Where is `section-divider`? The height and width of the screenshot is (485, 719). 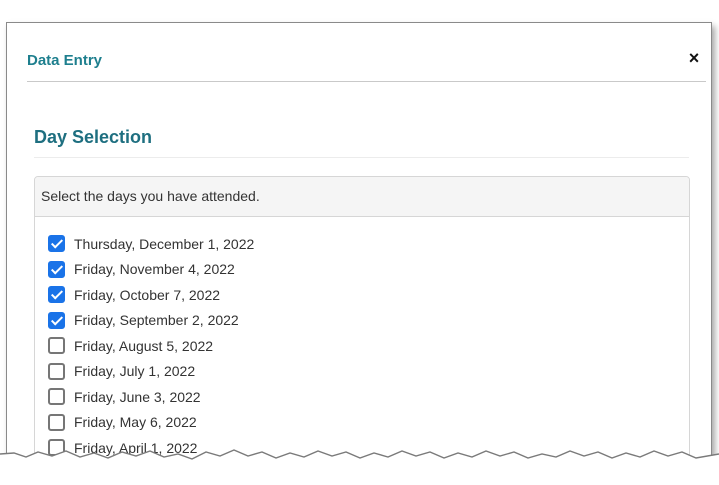
section-divider is located at coordinates (361, 157).